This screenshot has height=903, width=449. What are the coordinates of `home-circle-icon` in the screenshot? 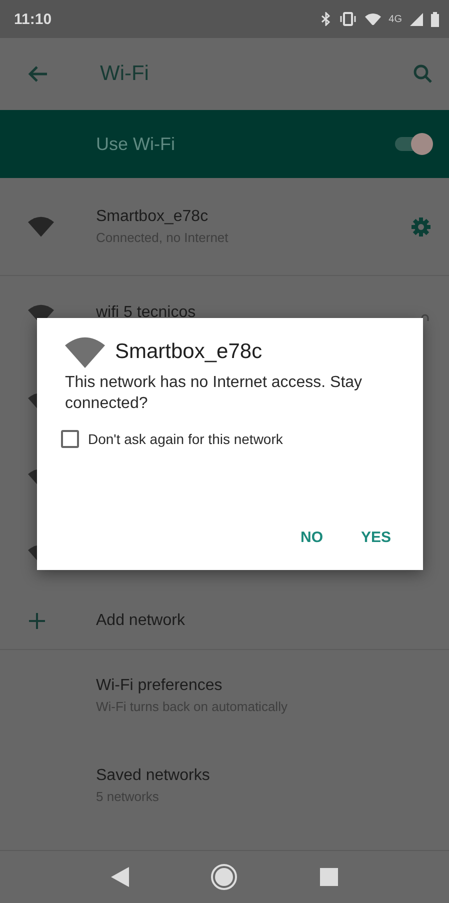 It's located at (224, 877).